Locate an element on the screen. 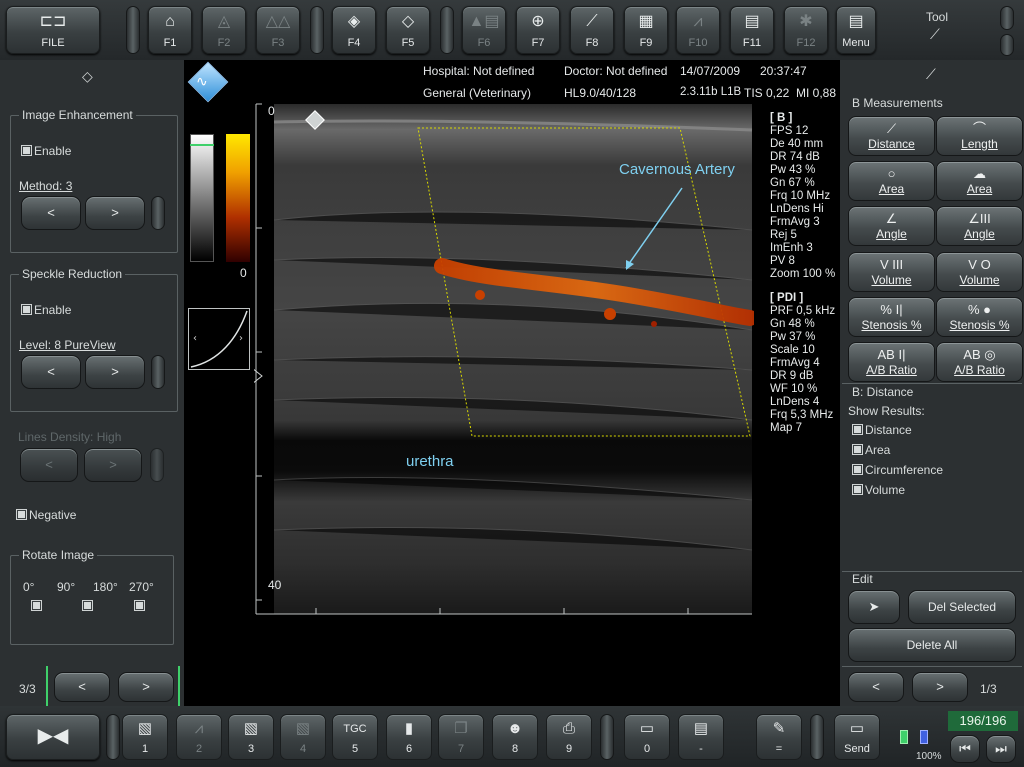 This screenshot has width=1024, height=767. result-area-checkbox: Area is located at coordinates (871, 450).